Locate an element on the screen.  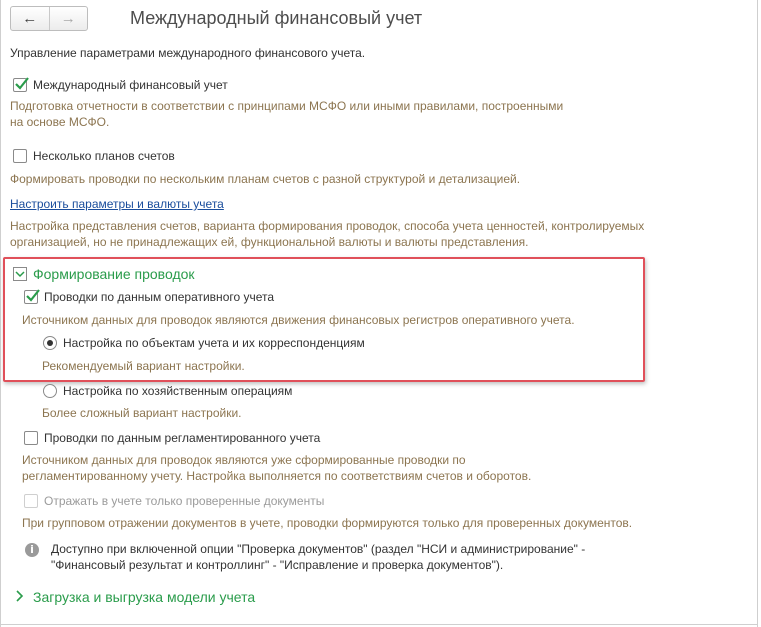
model-group-title: Загрузка и выгрузка модели учета is located at coordinates (144, 597).